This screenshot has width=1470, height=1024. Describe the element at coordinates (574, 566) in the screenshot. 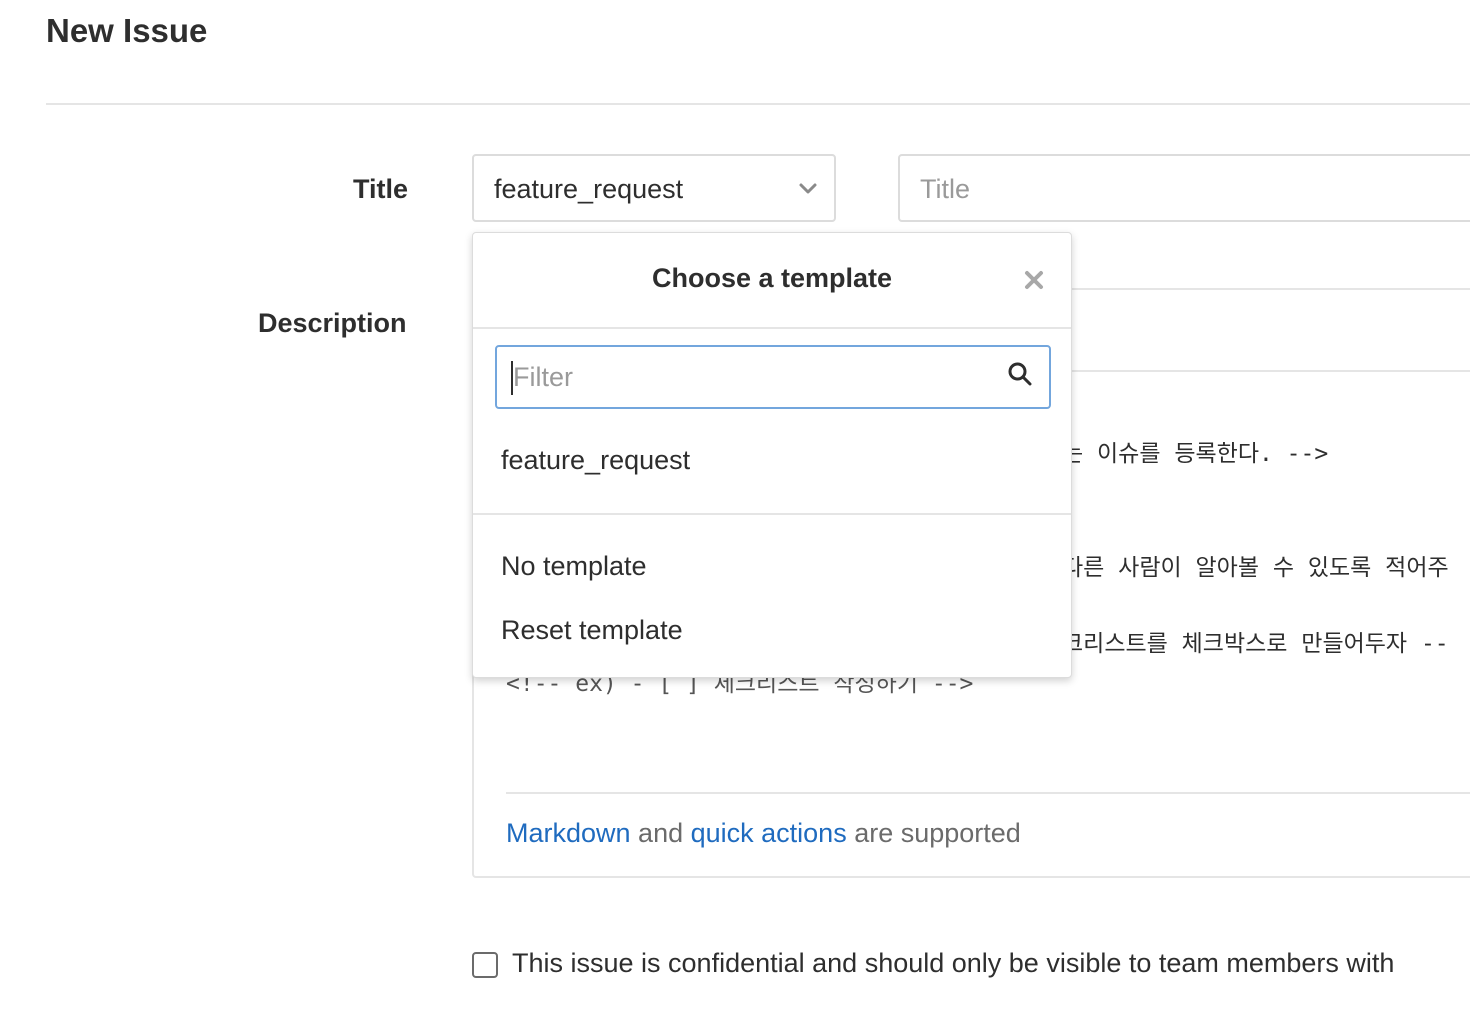

I see `no-template-option: No template` at that location.